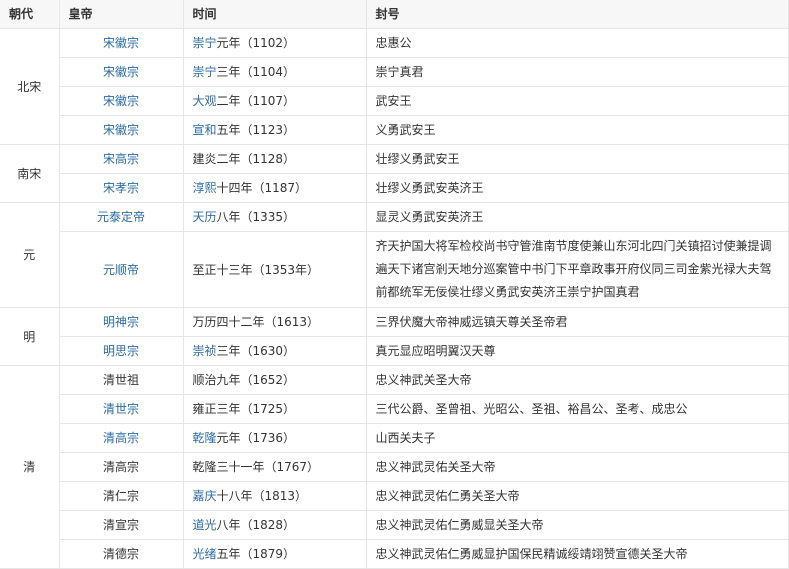 This screenshot has height=569, width=789. What do you see at coordinates (30, 336) in the screenshot?
I see `dynasty-cell: 明` at bounding box center [30, 336].